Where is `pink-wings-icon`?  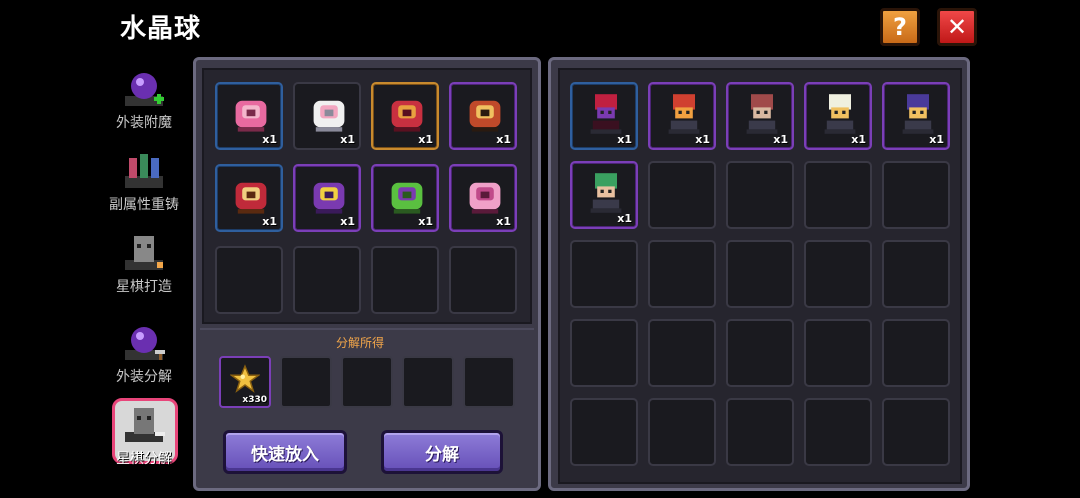 pink-wings-icon is located at coordinates (485, 198).